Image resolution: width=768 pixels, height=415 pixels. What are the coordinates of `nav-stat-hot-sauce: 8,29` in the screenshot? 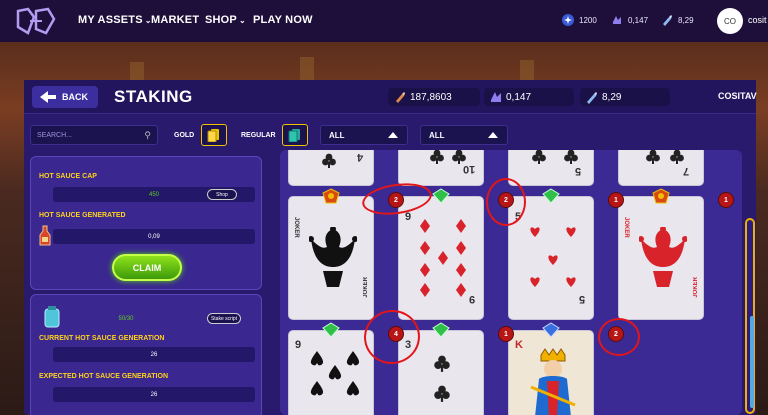 It's located at (677, 20).